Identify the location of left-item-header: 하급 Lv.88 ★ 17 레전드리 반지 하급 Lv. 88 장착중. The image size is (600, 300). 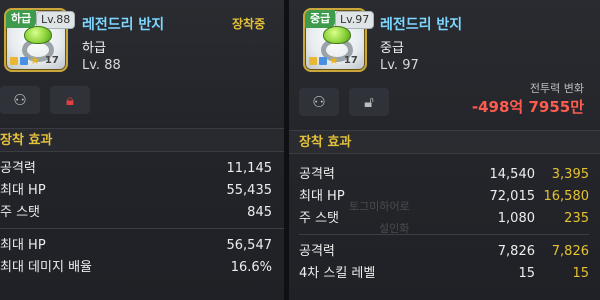
(142, 45).